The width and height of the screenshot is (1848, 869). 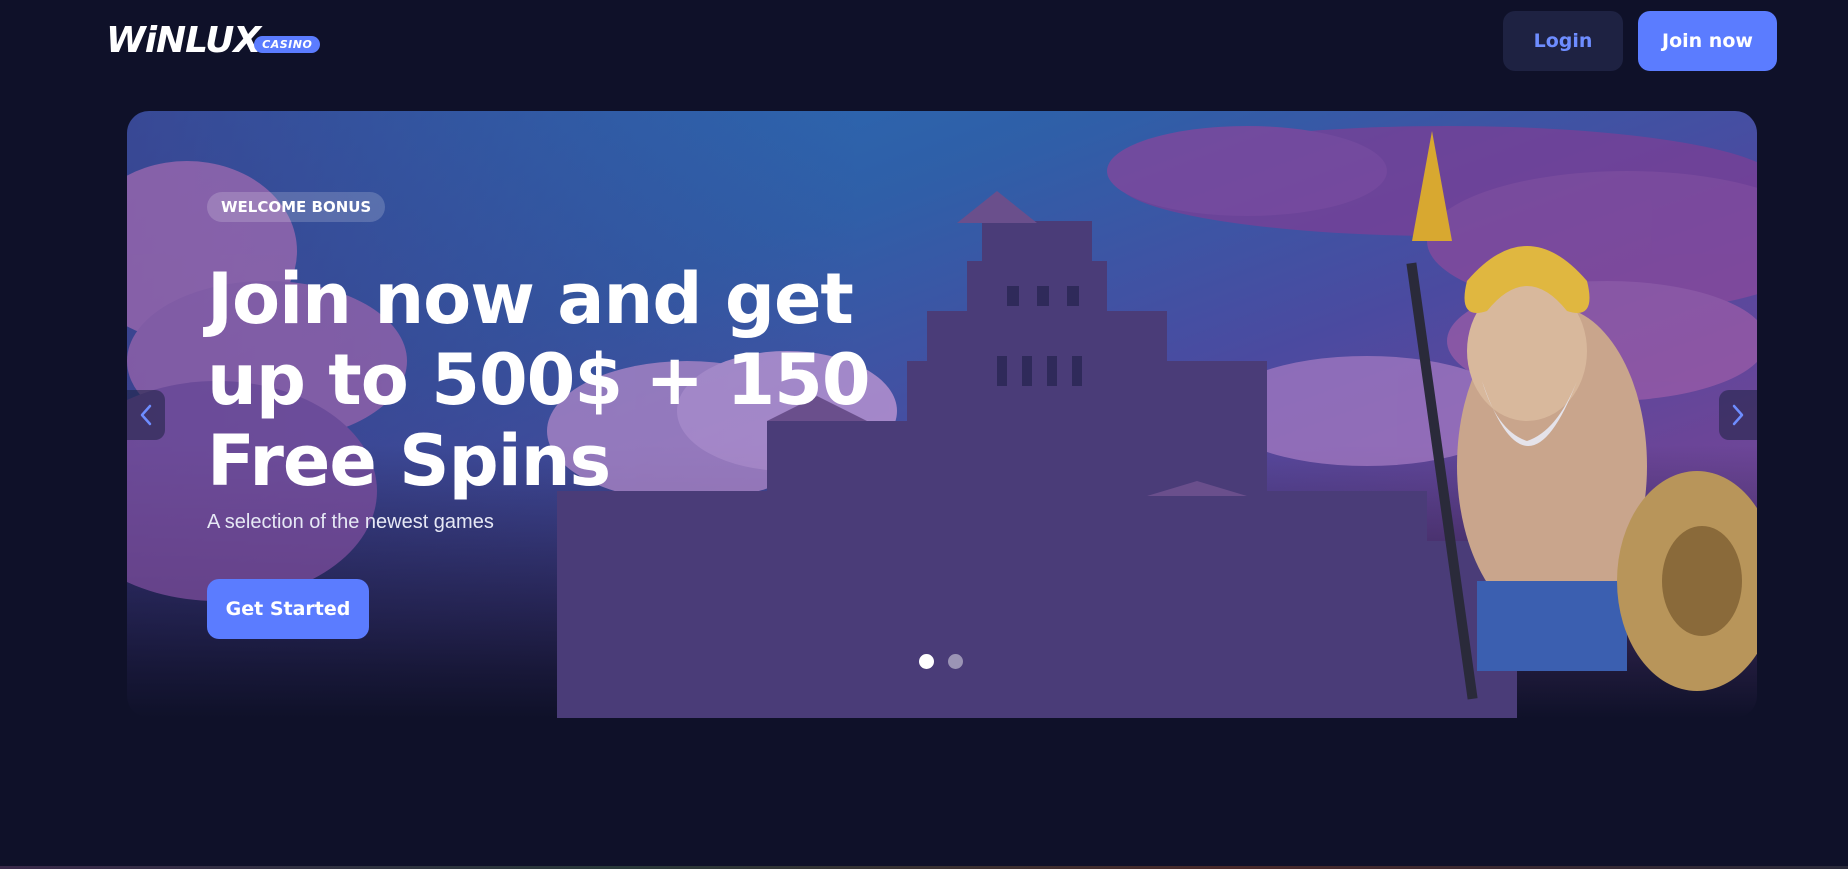 What do you see at coordinates (539, 380) in the screenshot?
I see `headline-line-2: up to 500$ + 150` at bounding box center [539, 380].